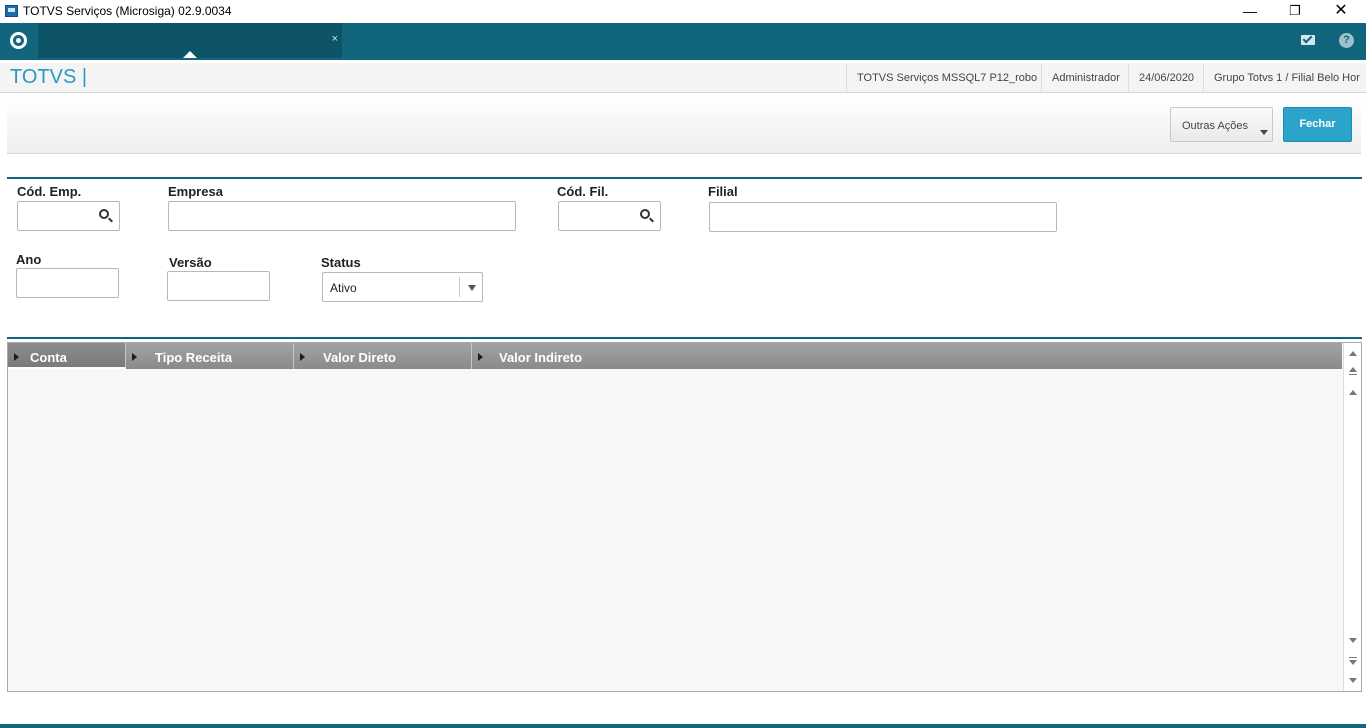  Describe the element at coordinates (1353, 355) in the screenshot. I see `scroll-top-icon` at that location.